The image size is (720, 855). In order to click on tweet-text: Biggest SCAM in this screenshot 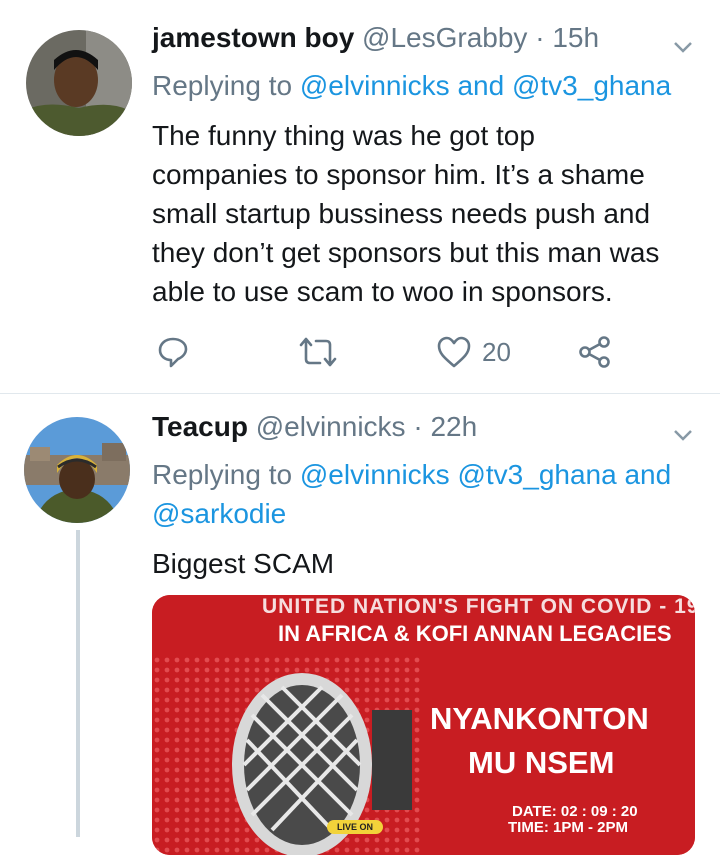, I will do `click(243, 563)`.